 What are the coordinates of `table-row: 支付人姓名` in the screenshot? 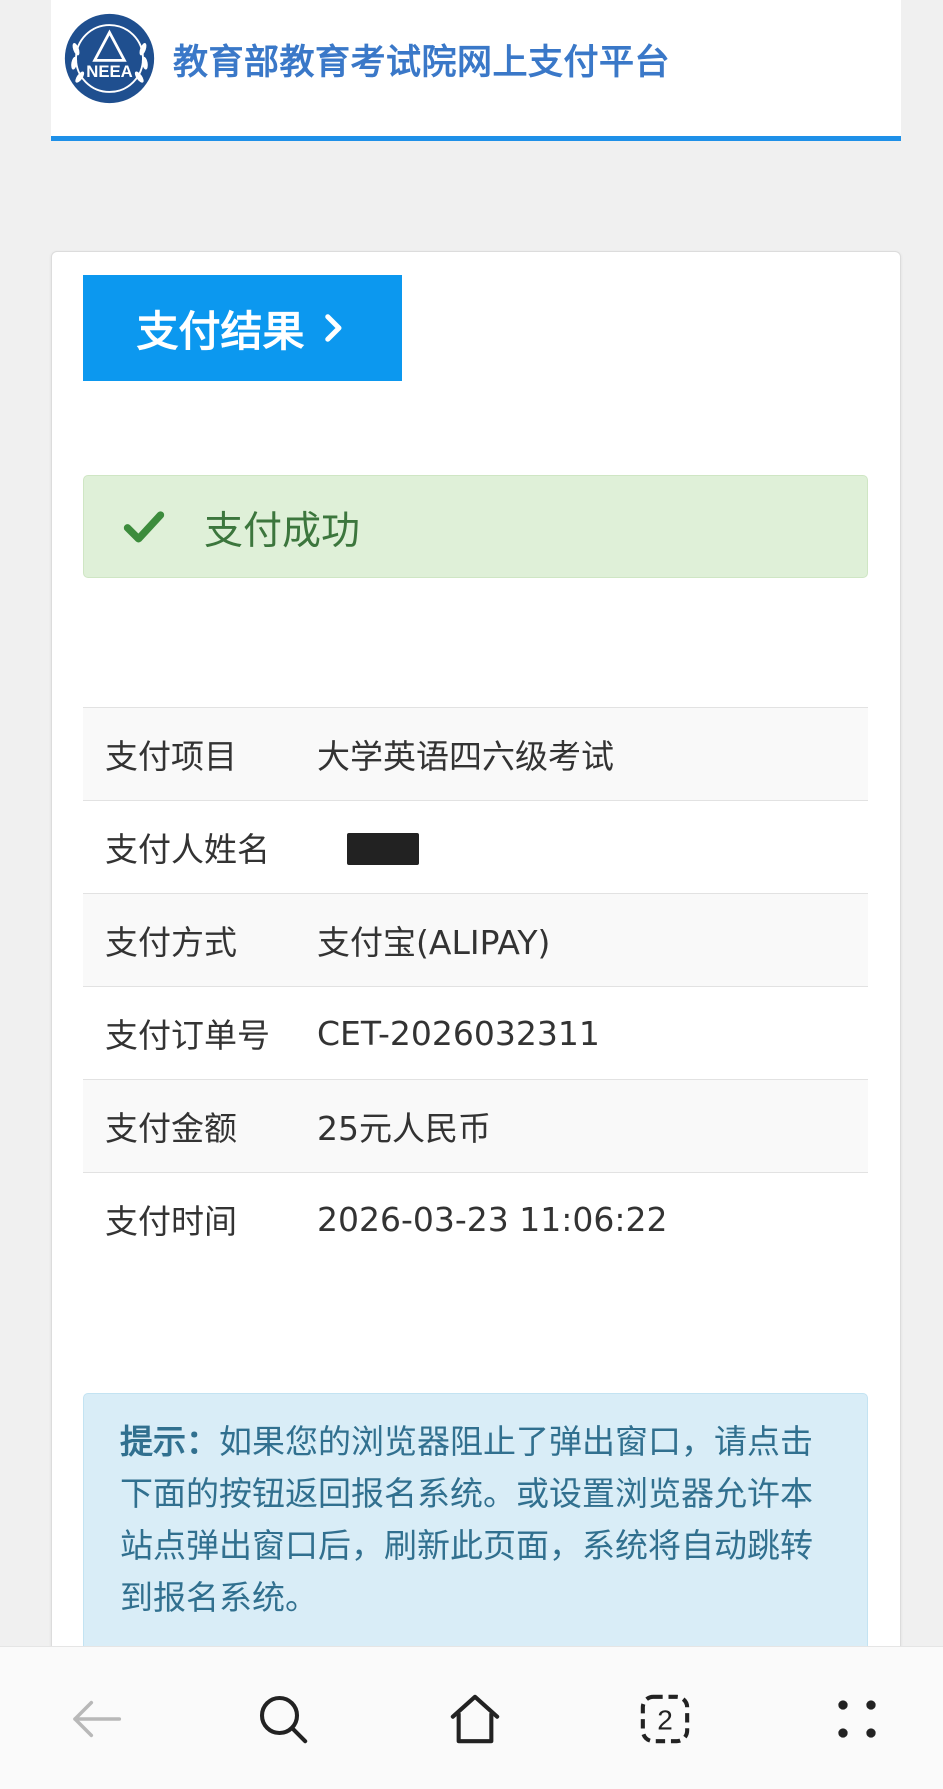 It's located at (475, 846).